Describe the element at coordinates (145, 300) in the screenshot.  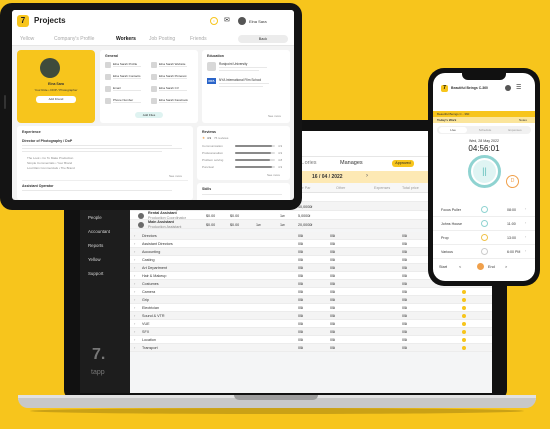
I see `category-name: Grip` at that location.